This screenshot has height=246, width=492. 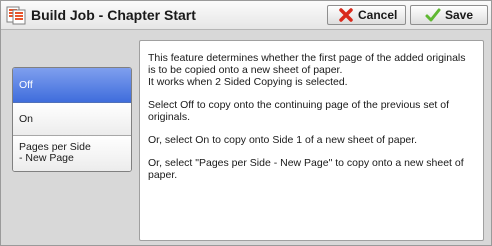 I want to click on option-on: On, so click(x=72, y=119).